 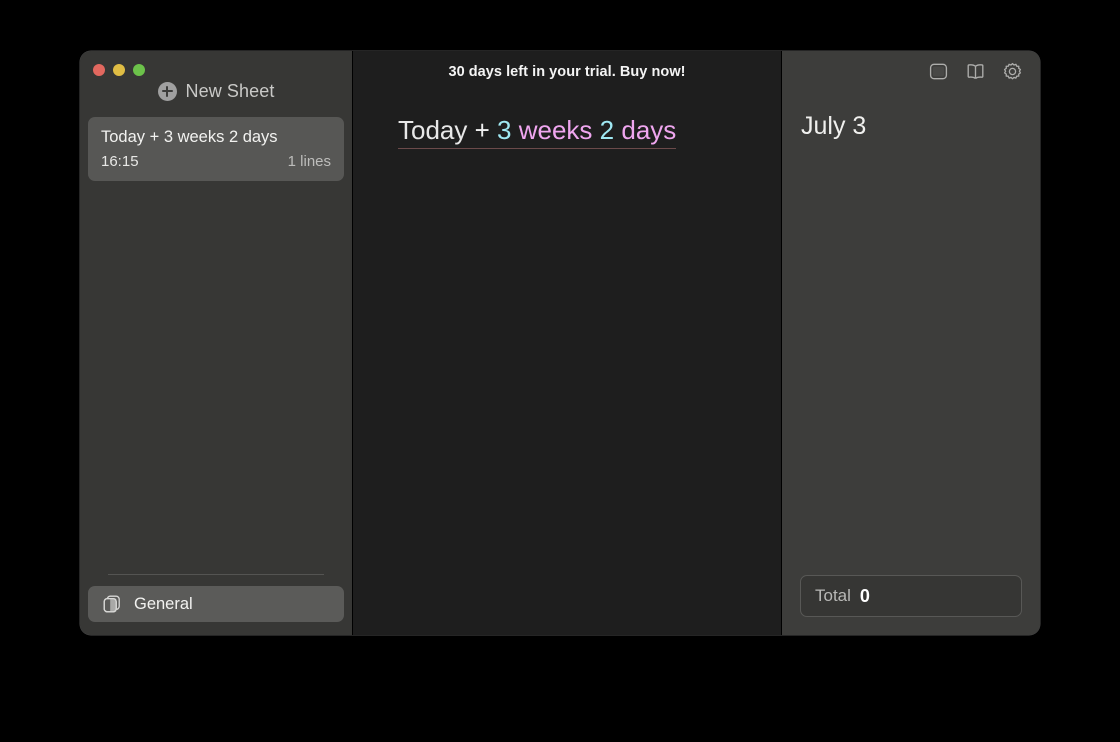 What do you see at coordinates (938, 71) in the screenshot?
I see `sidebar-toggle-icon` at bounding box center [938, 71].